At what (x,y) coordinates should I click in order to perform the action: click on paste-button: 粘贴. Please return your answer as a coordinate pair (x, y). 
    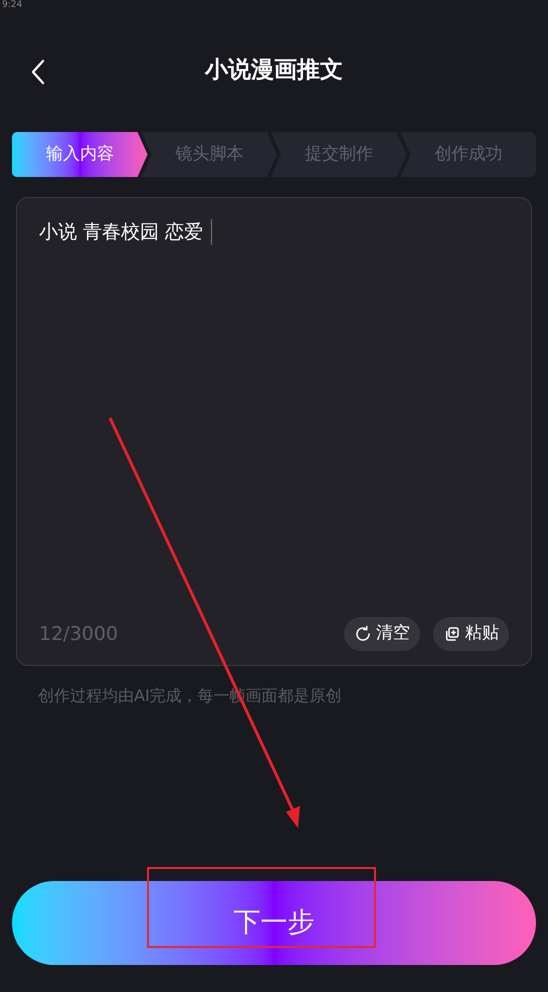
    Looking at the image, I should click on (471, 634).